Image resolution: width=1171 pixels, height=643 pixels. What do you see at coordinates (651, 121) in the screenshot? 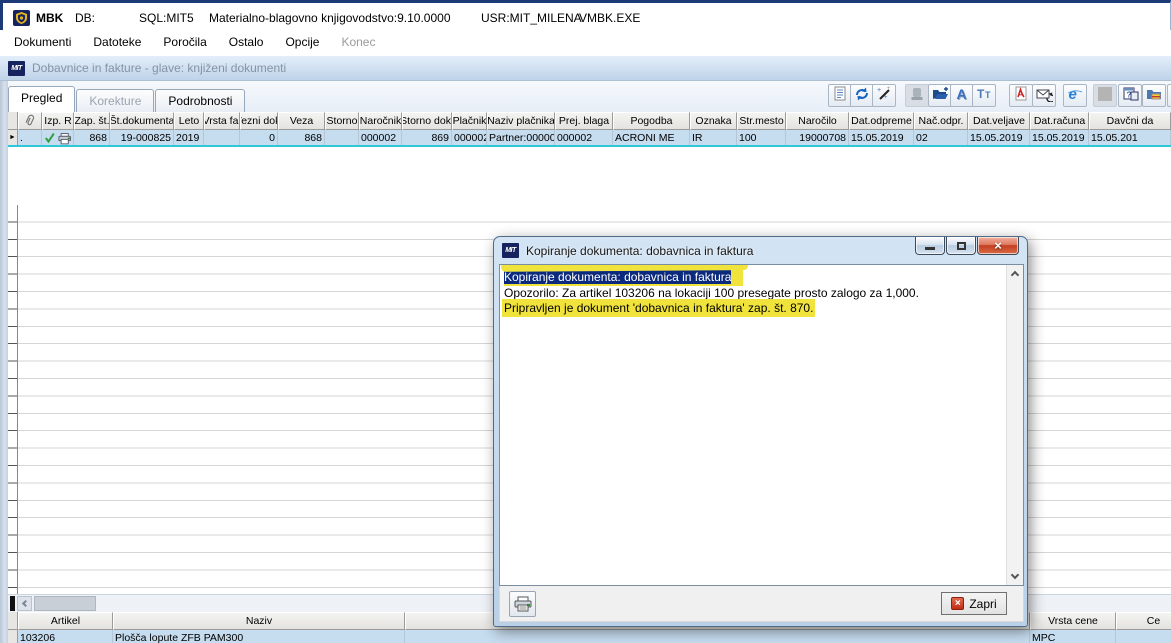
I see `column-header-Pogodba: Pogodba` at bounding box center [651, 121].